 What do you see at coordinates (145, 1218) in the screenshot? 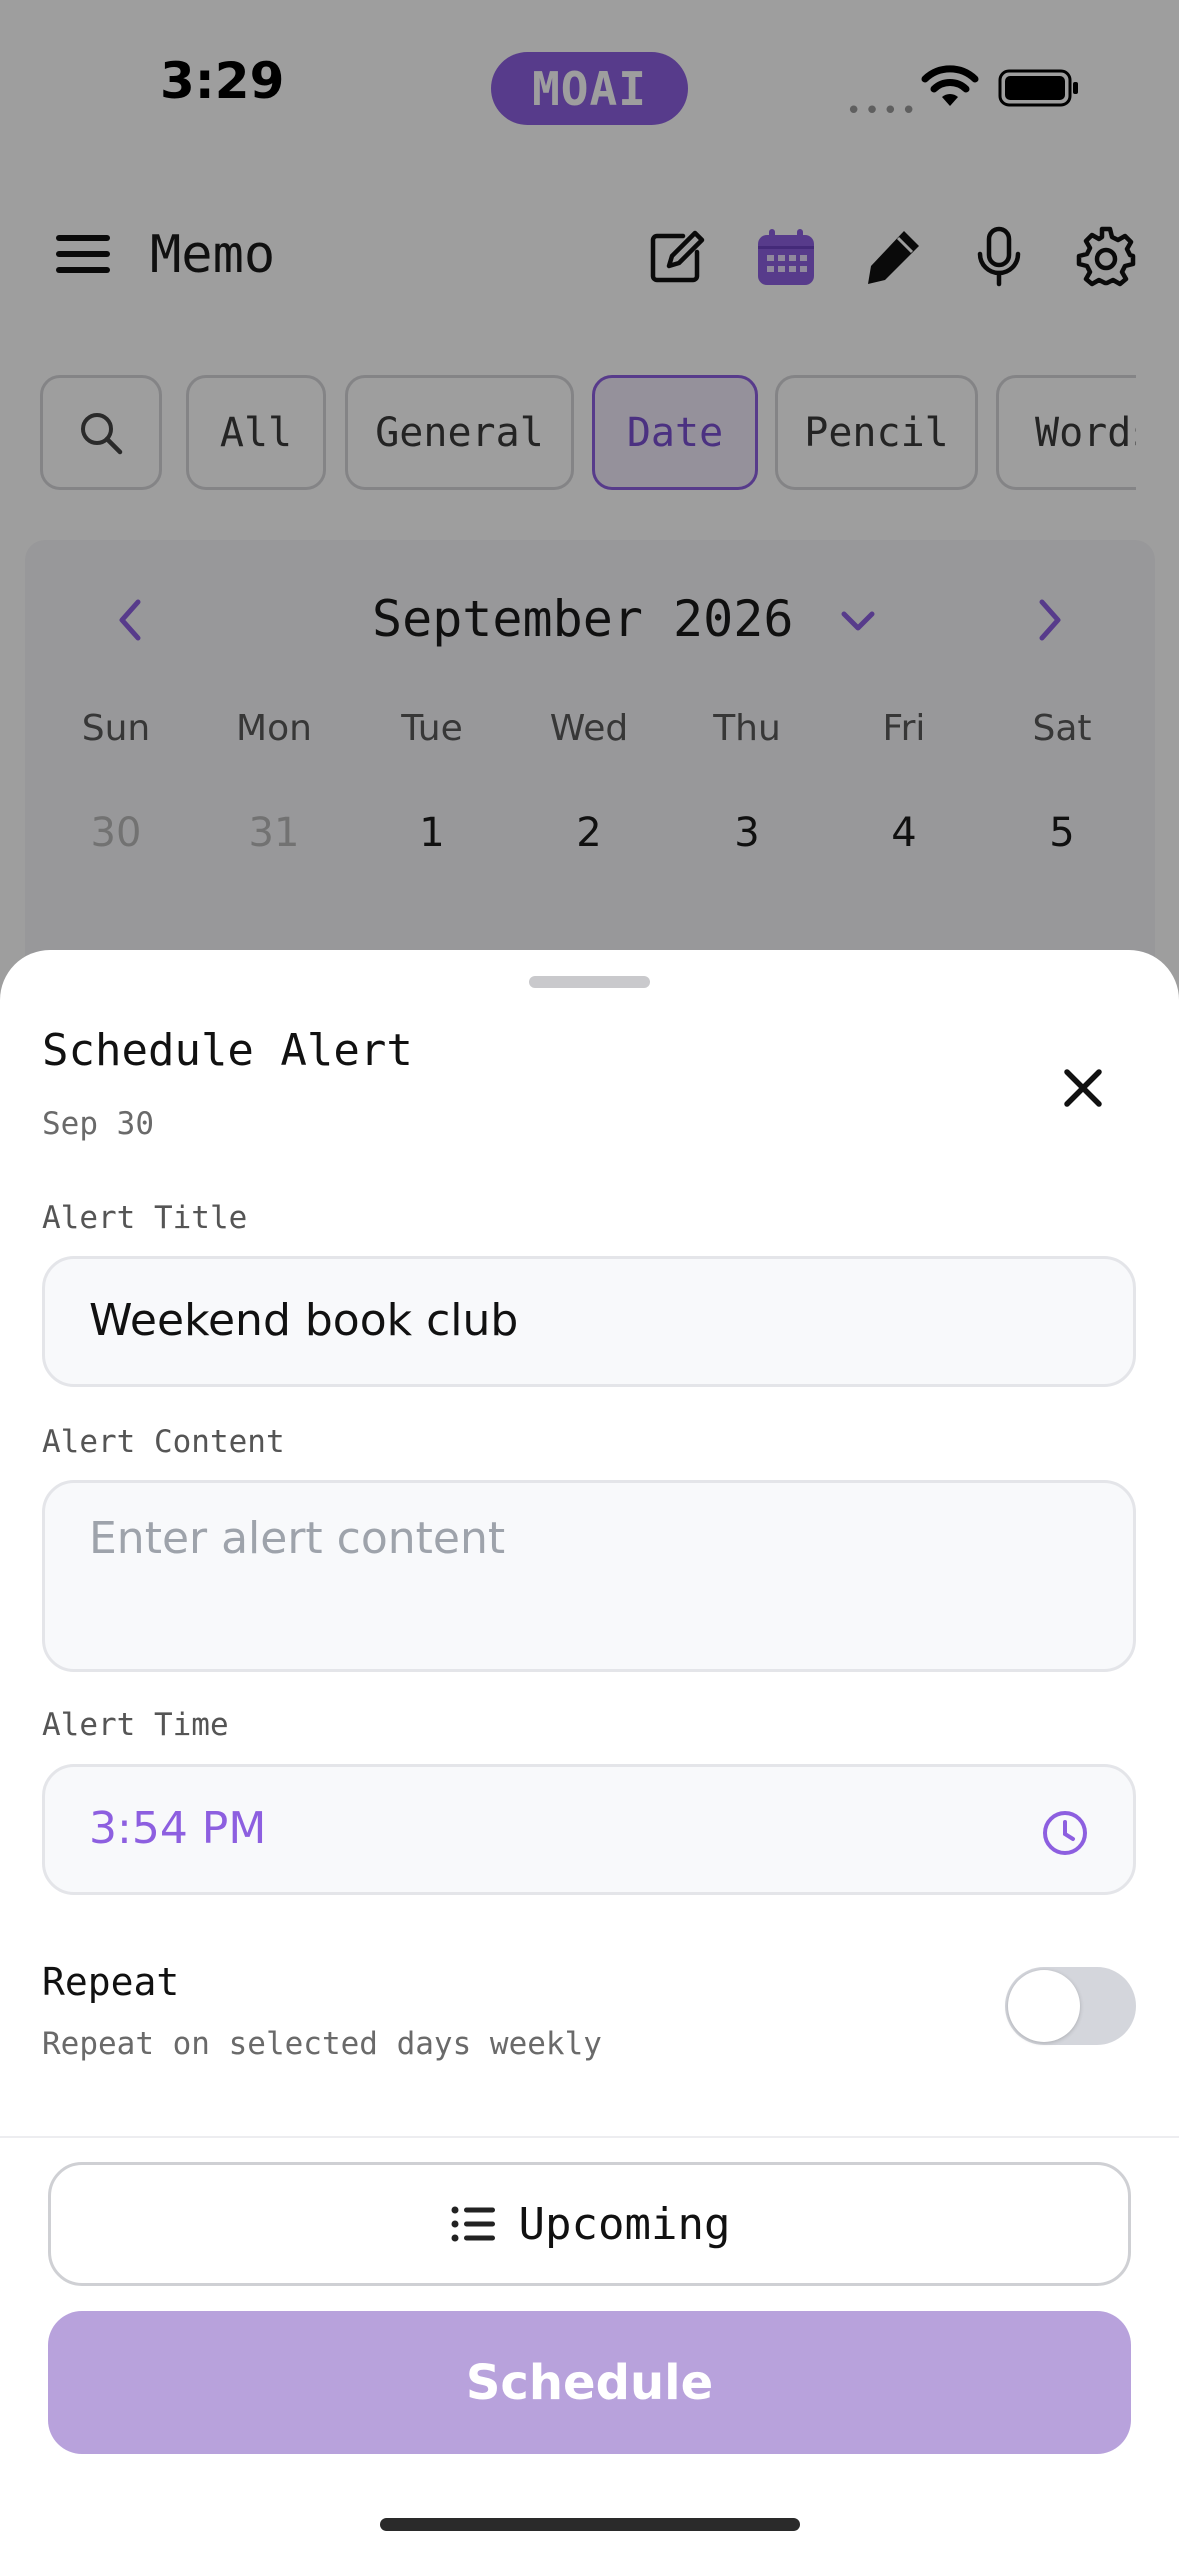
I see `alert-title-label: Alert Title` at bounding box center [145, 1218].